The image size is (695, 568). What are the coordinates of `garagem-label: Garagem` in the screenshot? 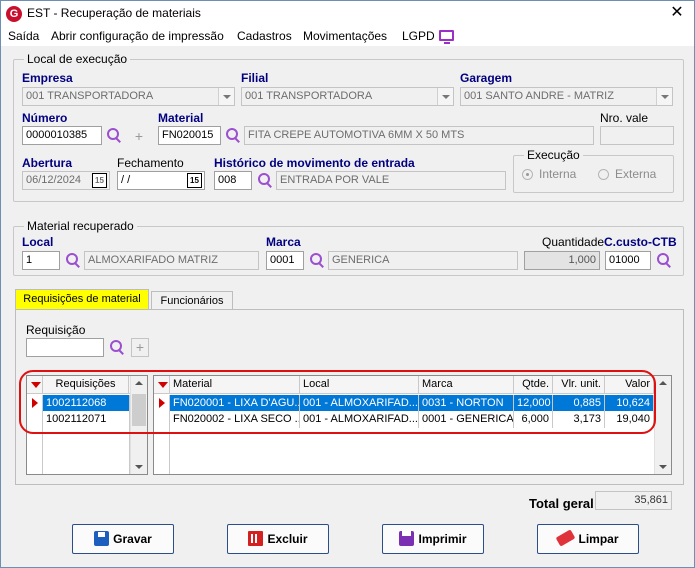 It's located at (486, 78).